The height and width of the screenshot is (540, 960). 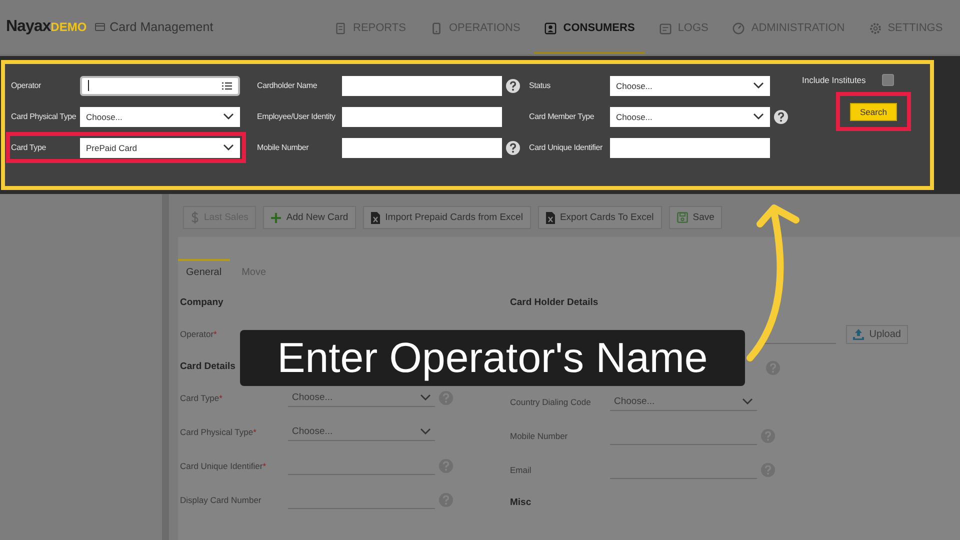 What do you see at coordinates (551, 402) in the screenshot?
I see `field-label: Country Dialing Code` at bounding box center [551, 402].